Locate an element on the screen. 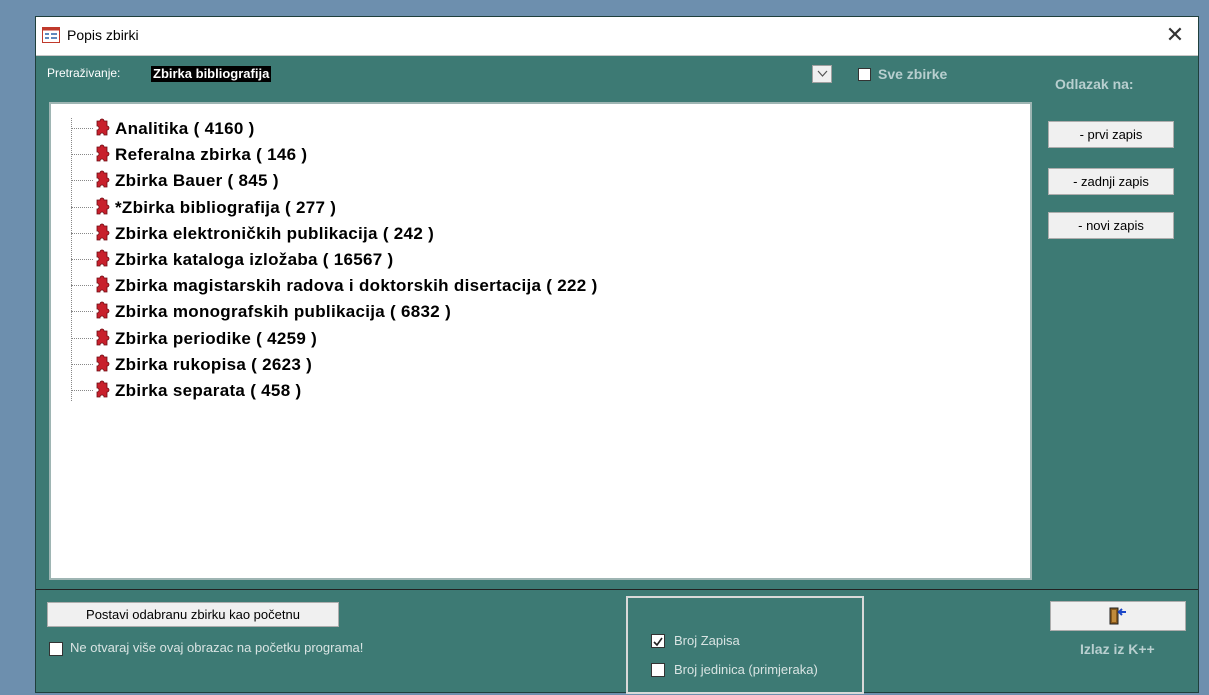 This screenshot has width=1209, height=695. tree-item-label: Analitika ( 4160 ) is located at coordinates (185, 128).